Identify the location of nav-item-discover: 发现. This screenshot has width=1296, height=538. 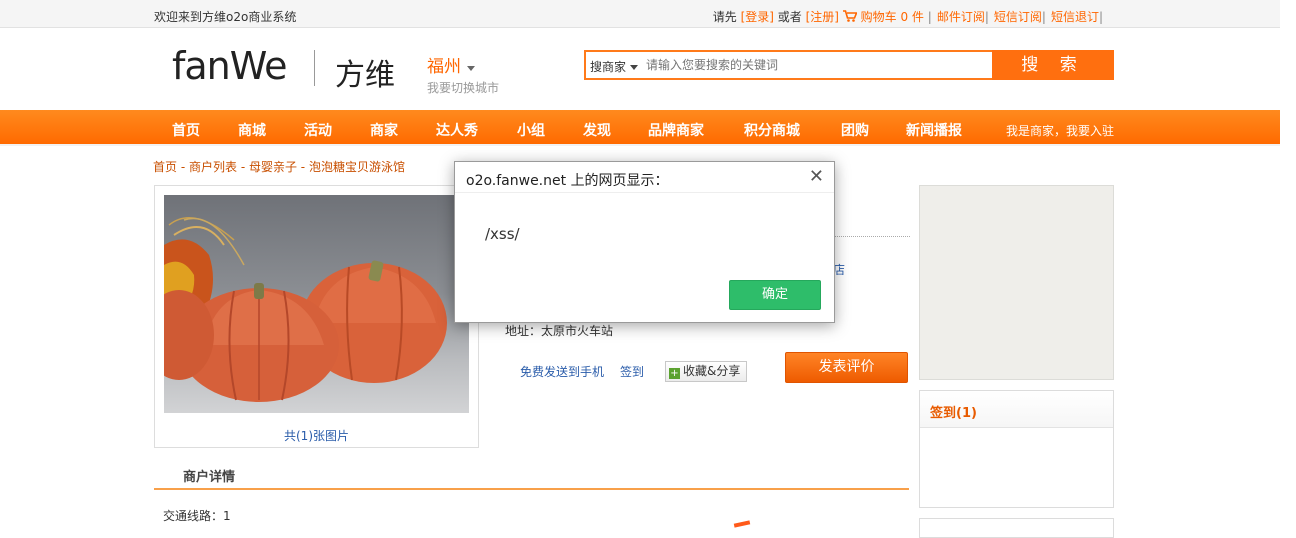
(597, 130).